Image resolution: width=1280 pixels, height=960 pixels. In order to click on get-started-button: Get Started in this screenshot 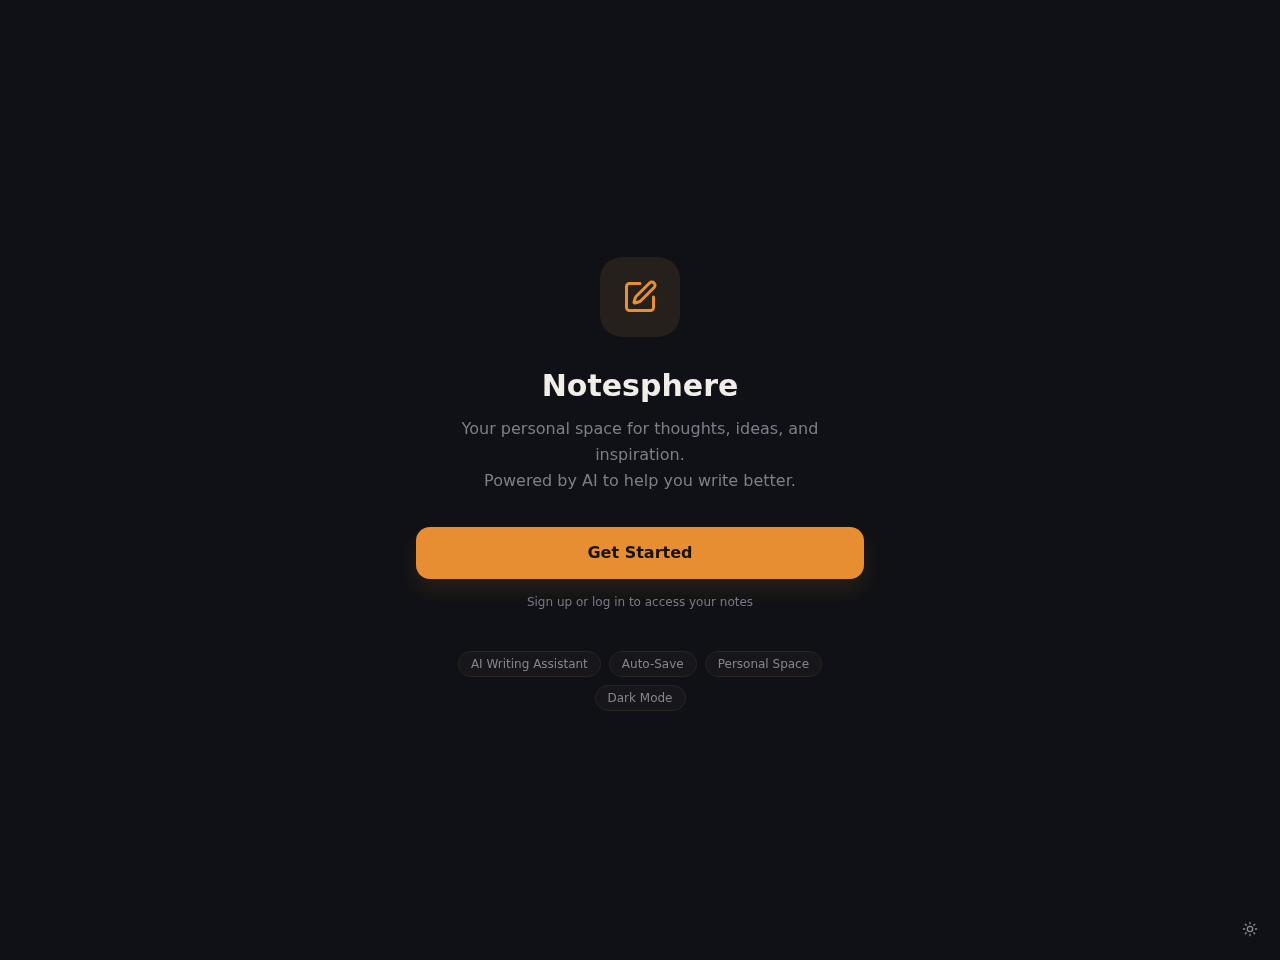, I will do `click(640, 552)`.